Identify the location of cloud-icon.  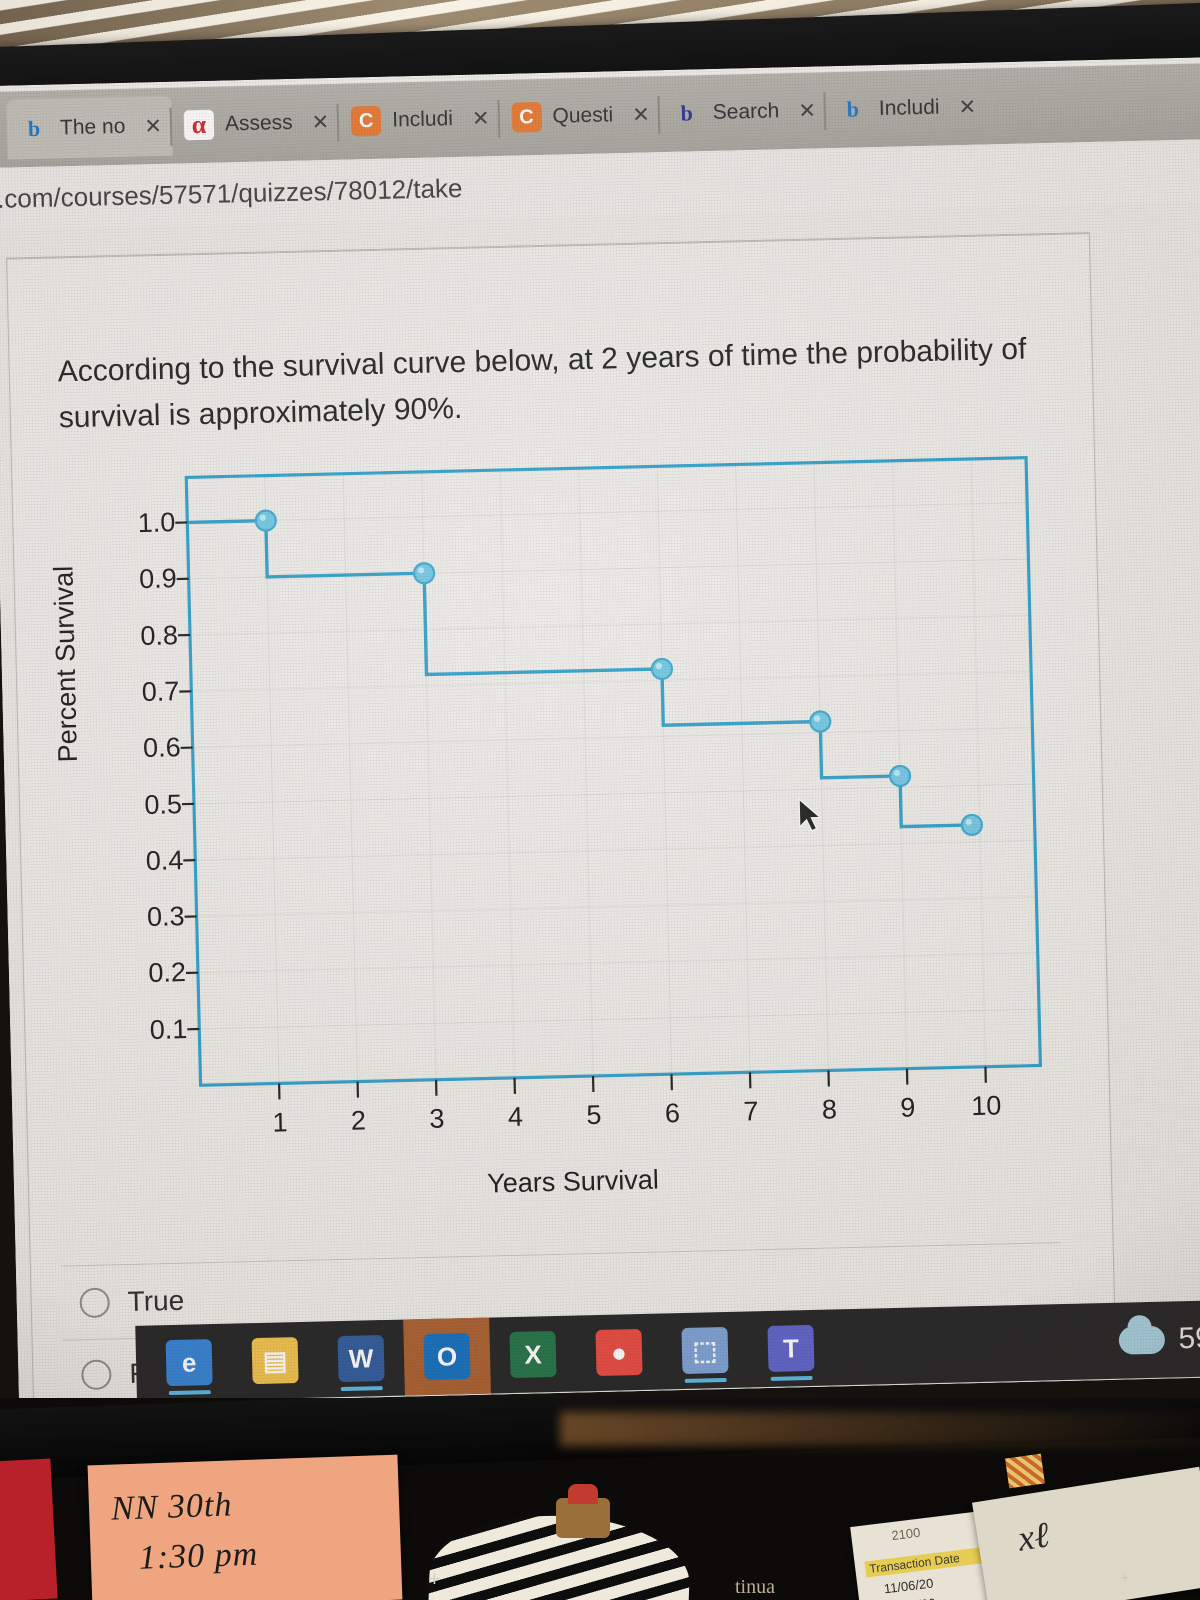
(1141, 1340).